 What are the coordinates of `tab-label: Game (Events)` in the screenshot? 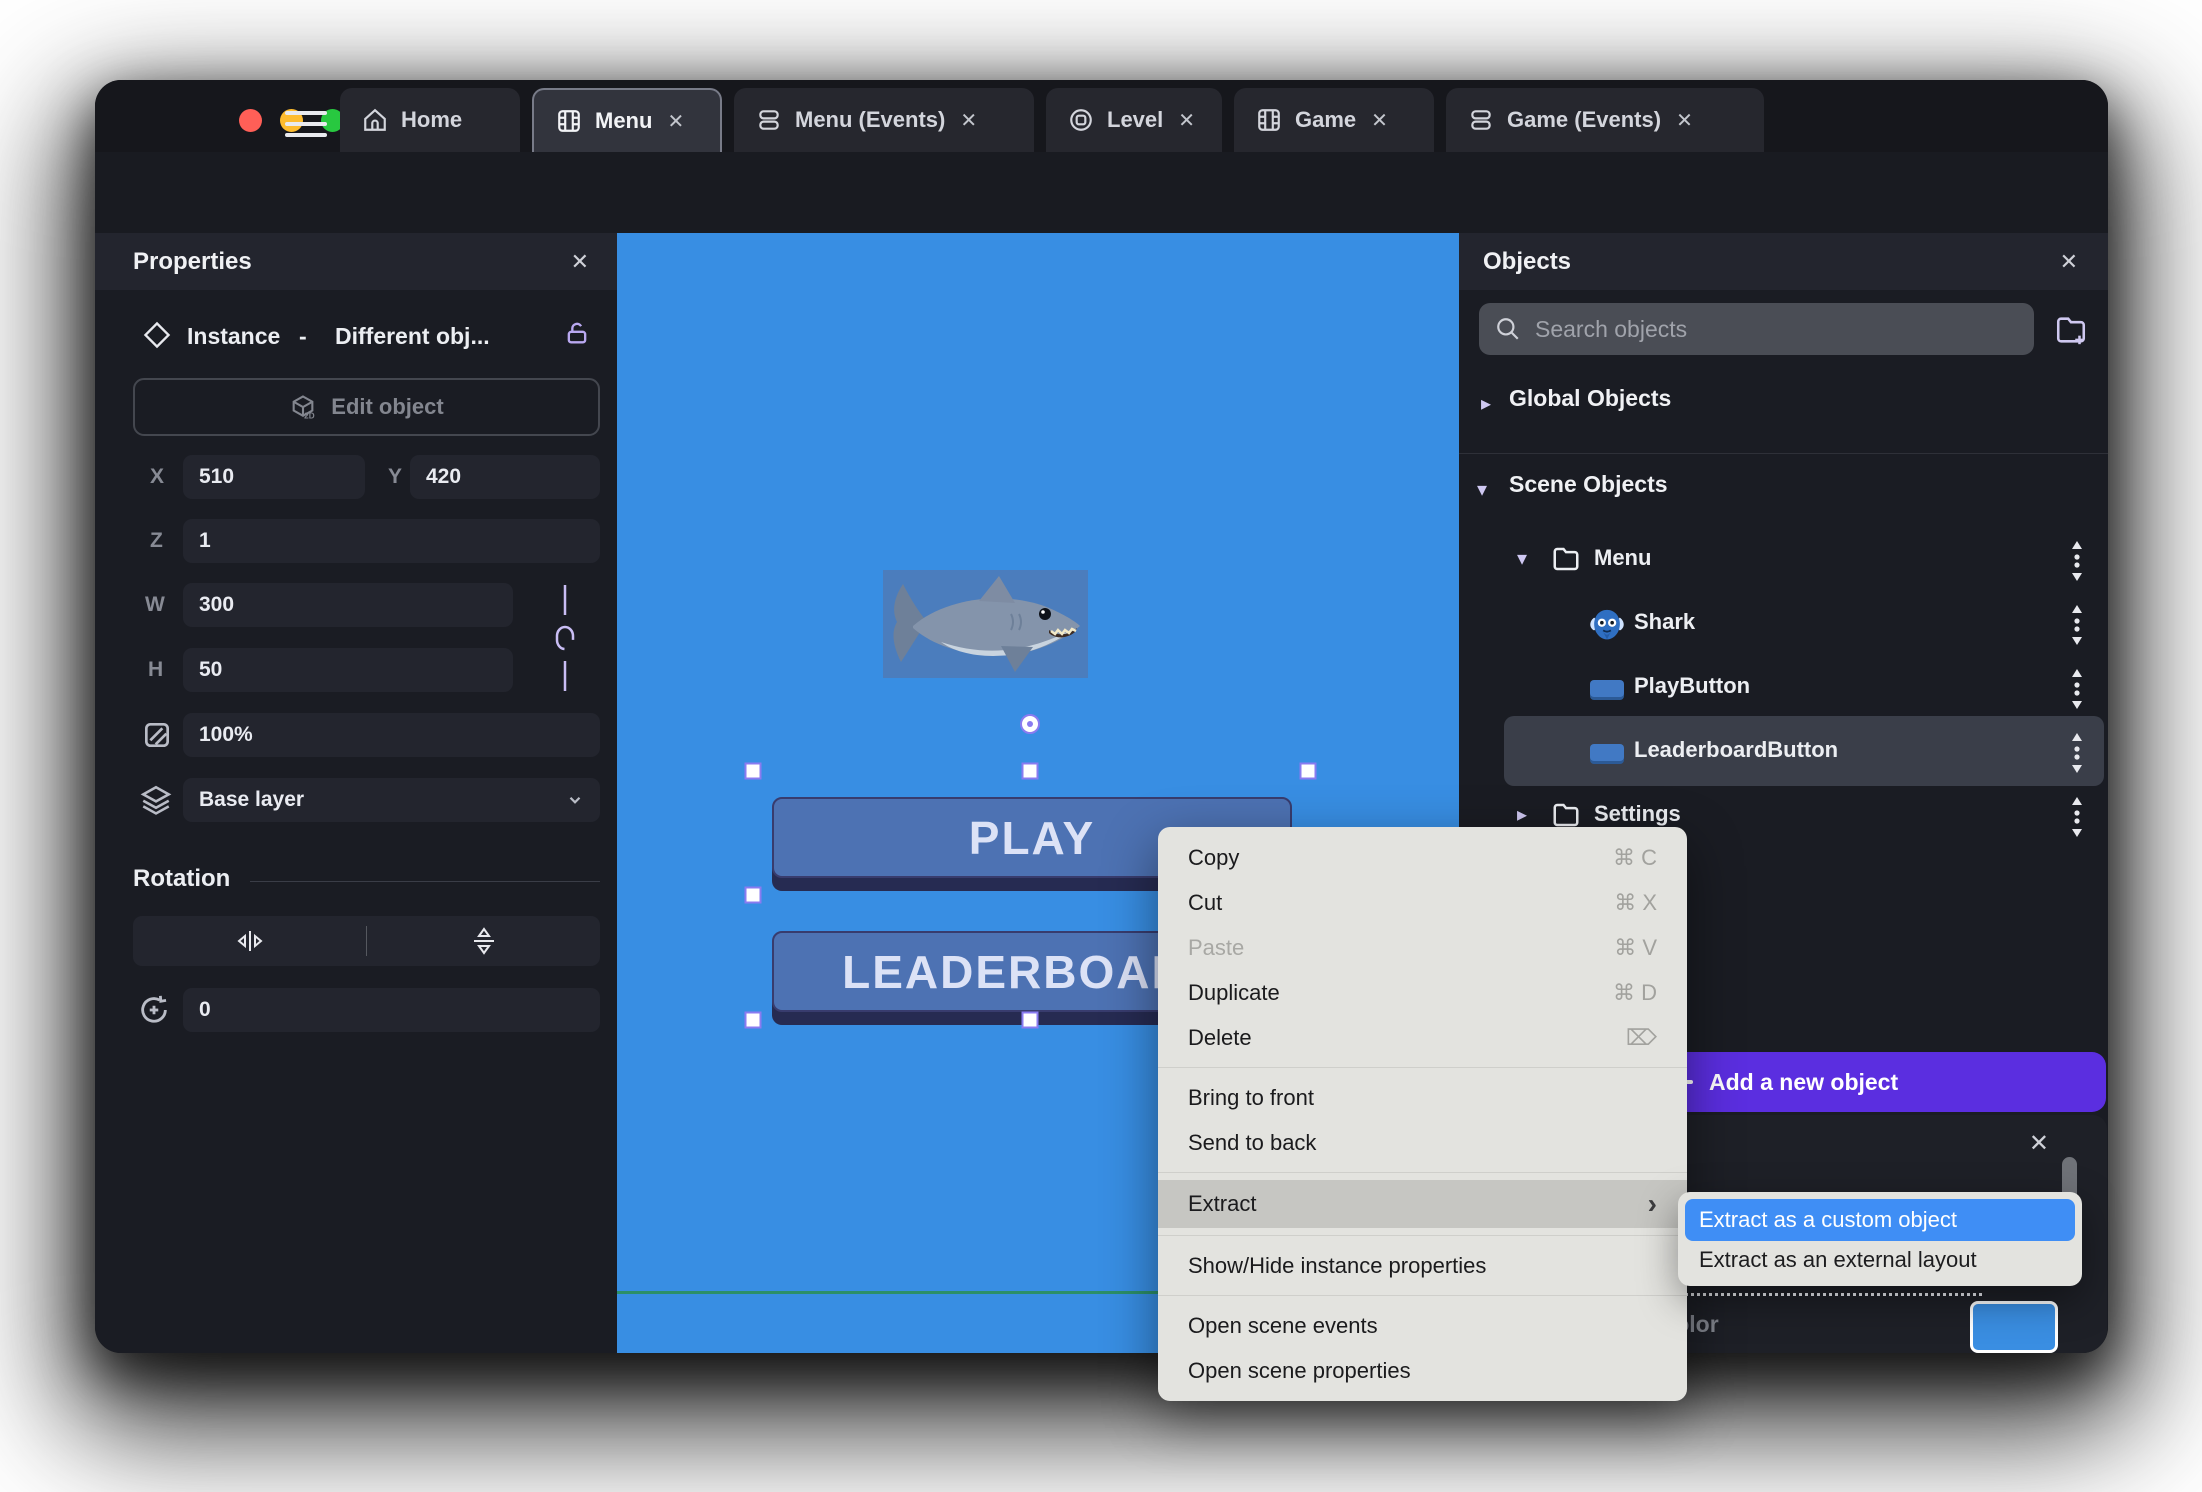 It's located at (1584, 119).